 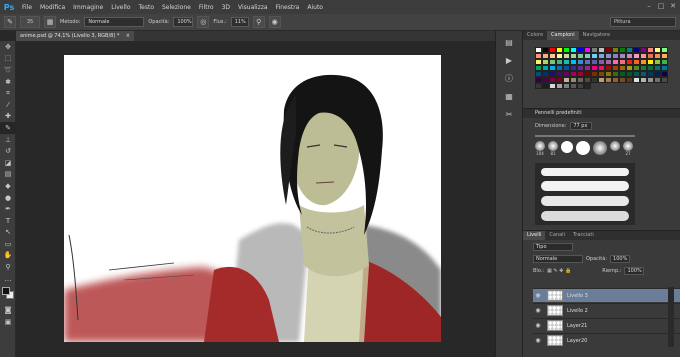 I want to click on brush-panel-toggle-icon: ▦, so click(x=50, y=22).